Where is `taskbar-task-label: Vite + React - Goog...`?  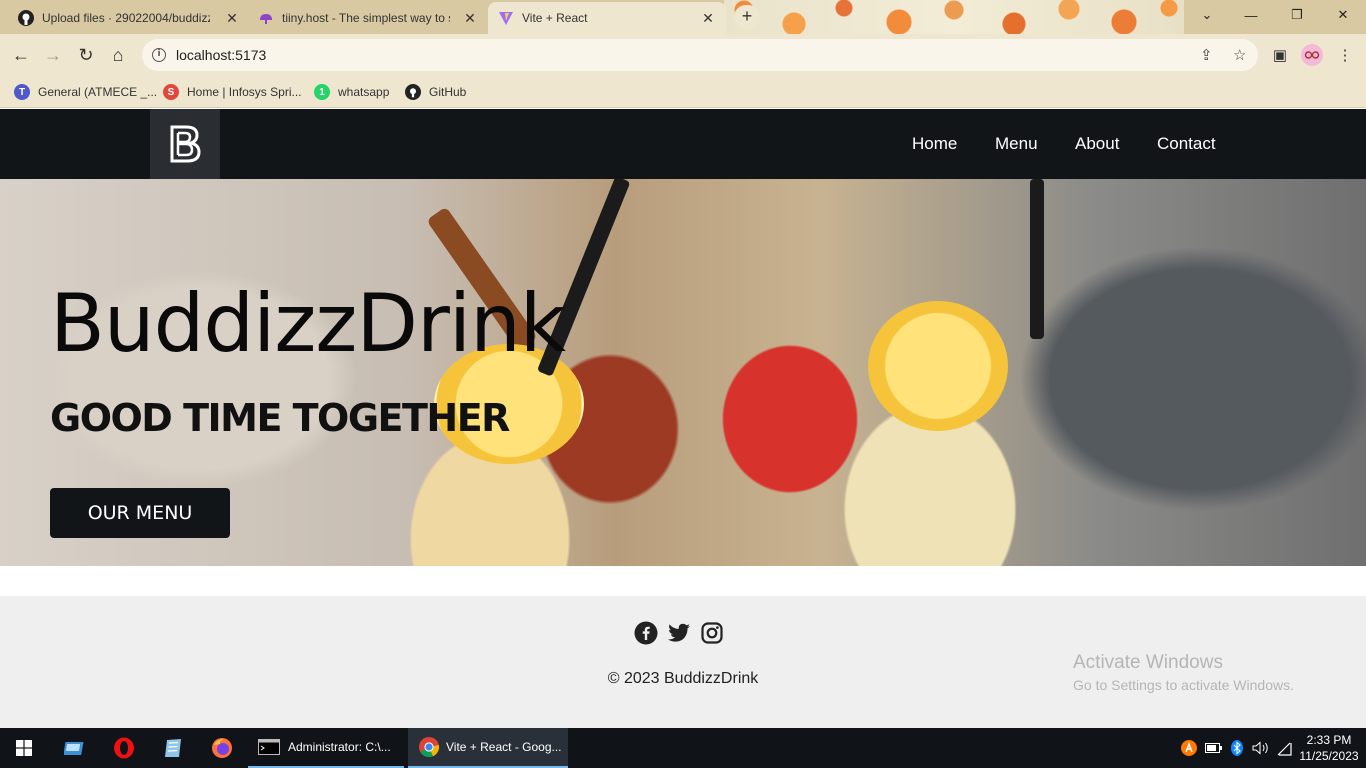
taskbar-task-label: Vite + React - Goog... is located at coordinates (504, 747).